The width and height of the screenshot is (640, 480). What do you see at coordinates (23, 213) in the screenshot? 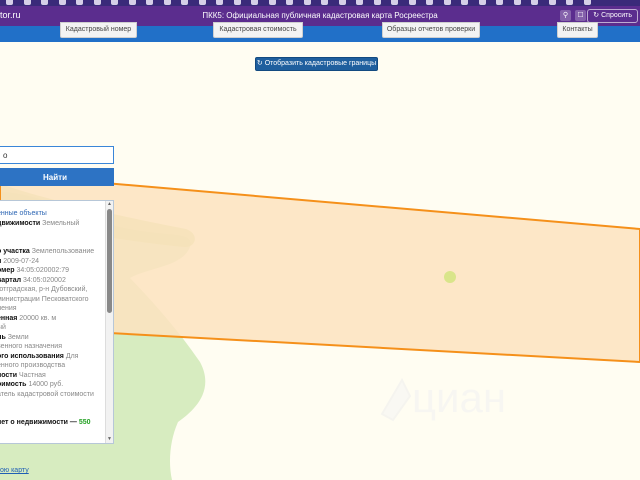
I see `info-section-title: енные объекты` at bounding box center [23, 213].